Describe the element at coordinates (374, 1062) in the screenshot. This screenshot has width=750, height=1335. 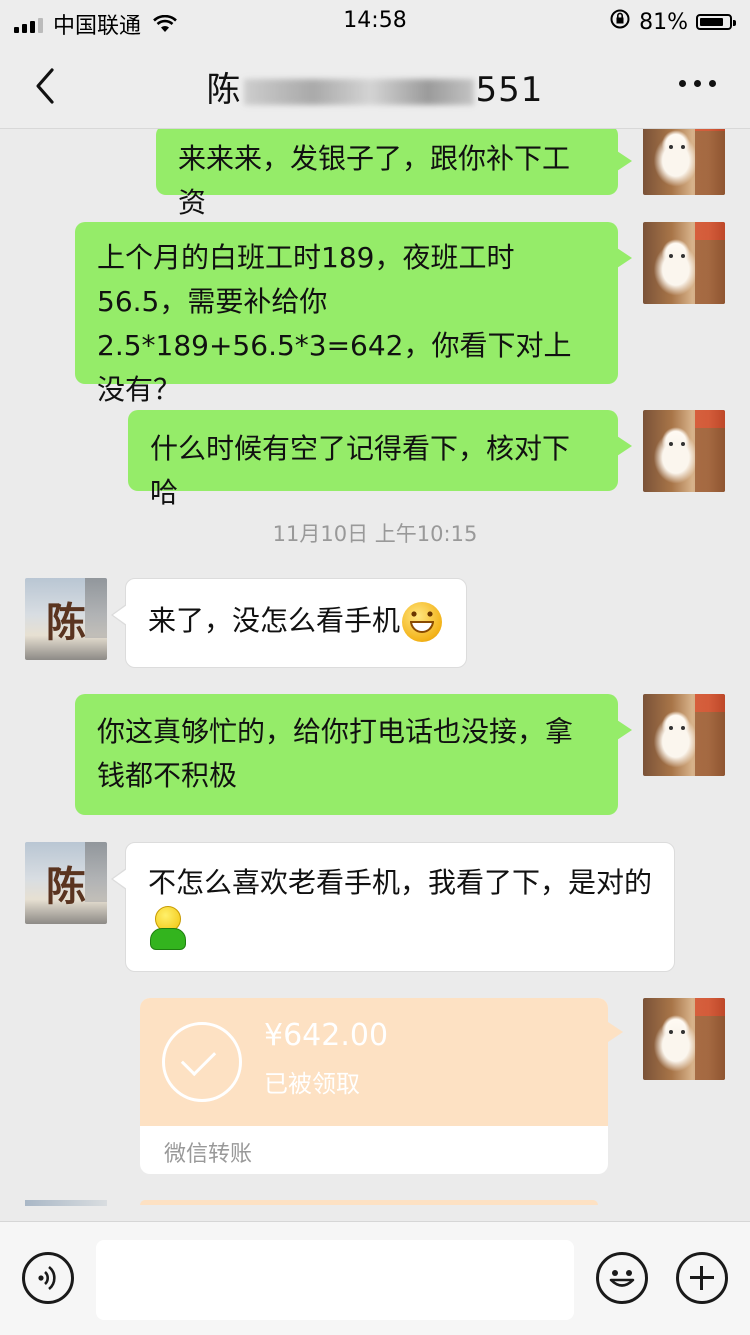
I see `transfer-card-header: ¥642.00 已被领取` at that location.